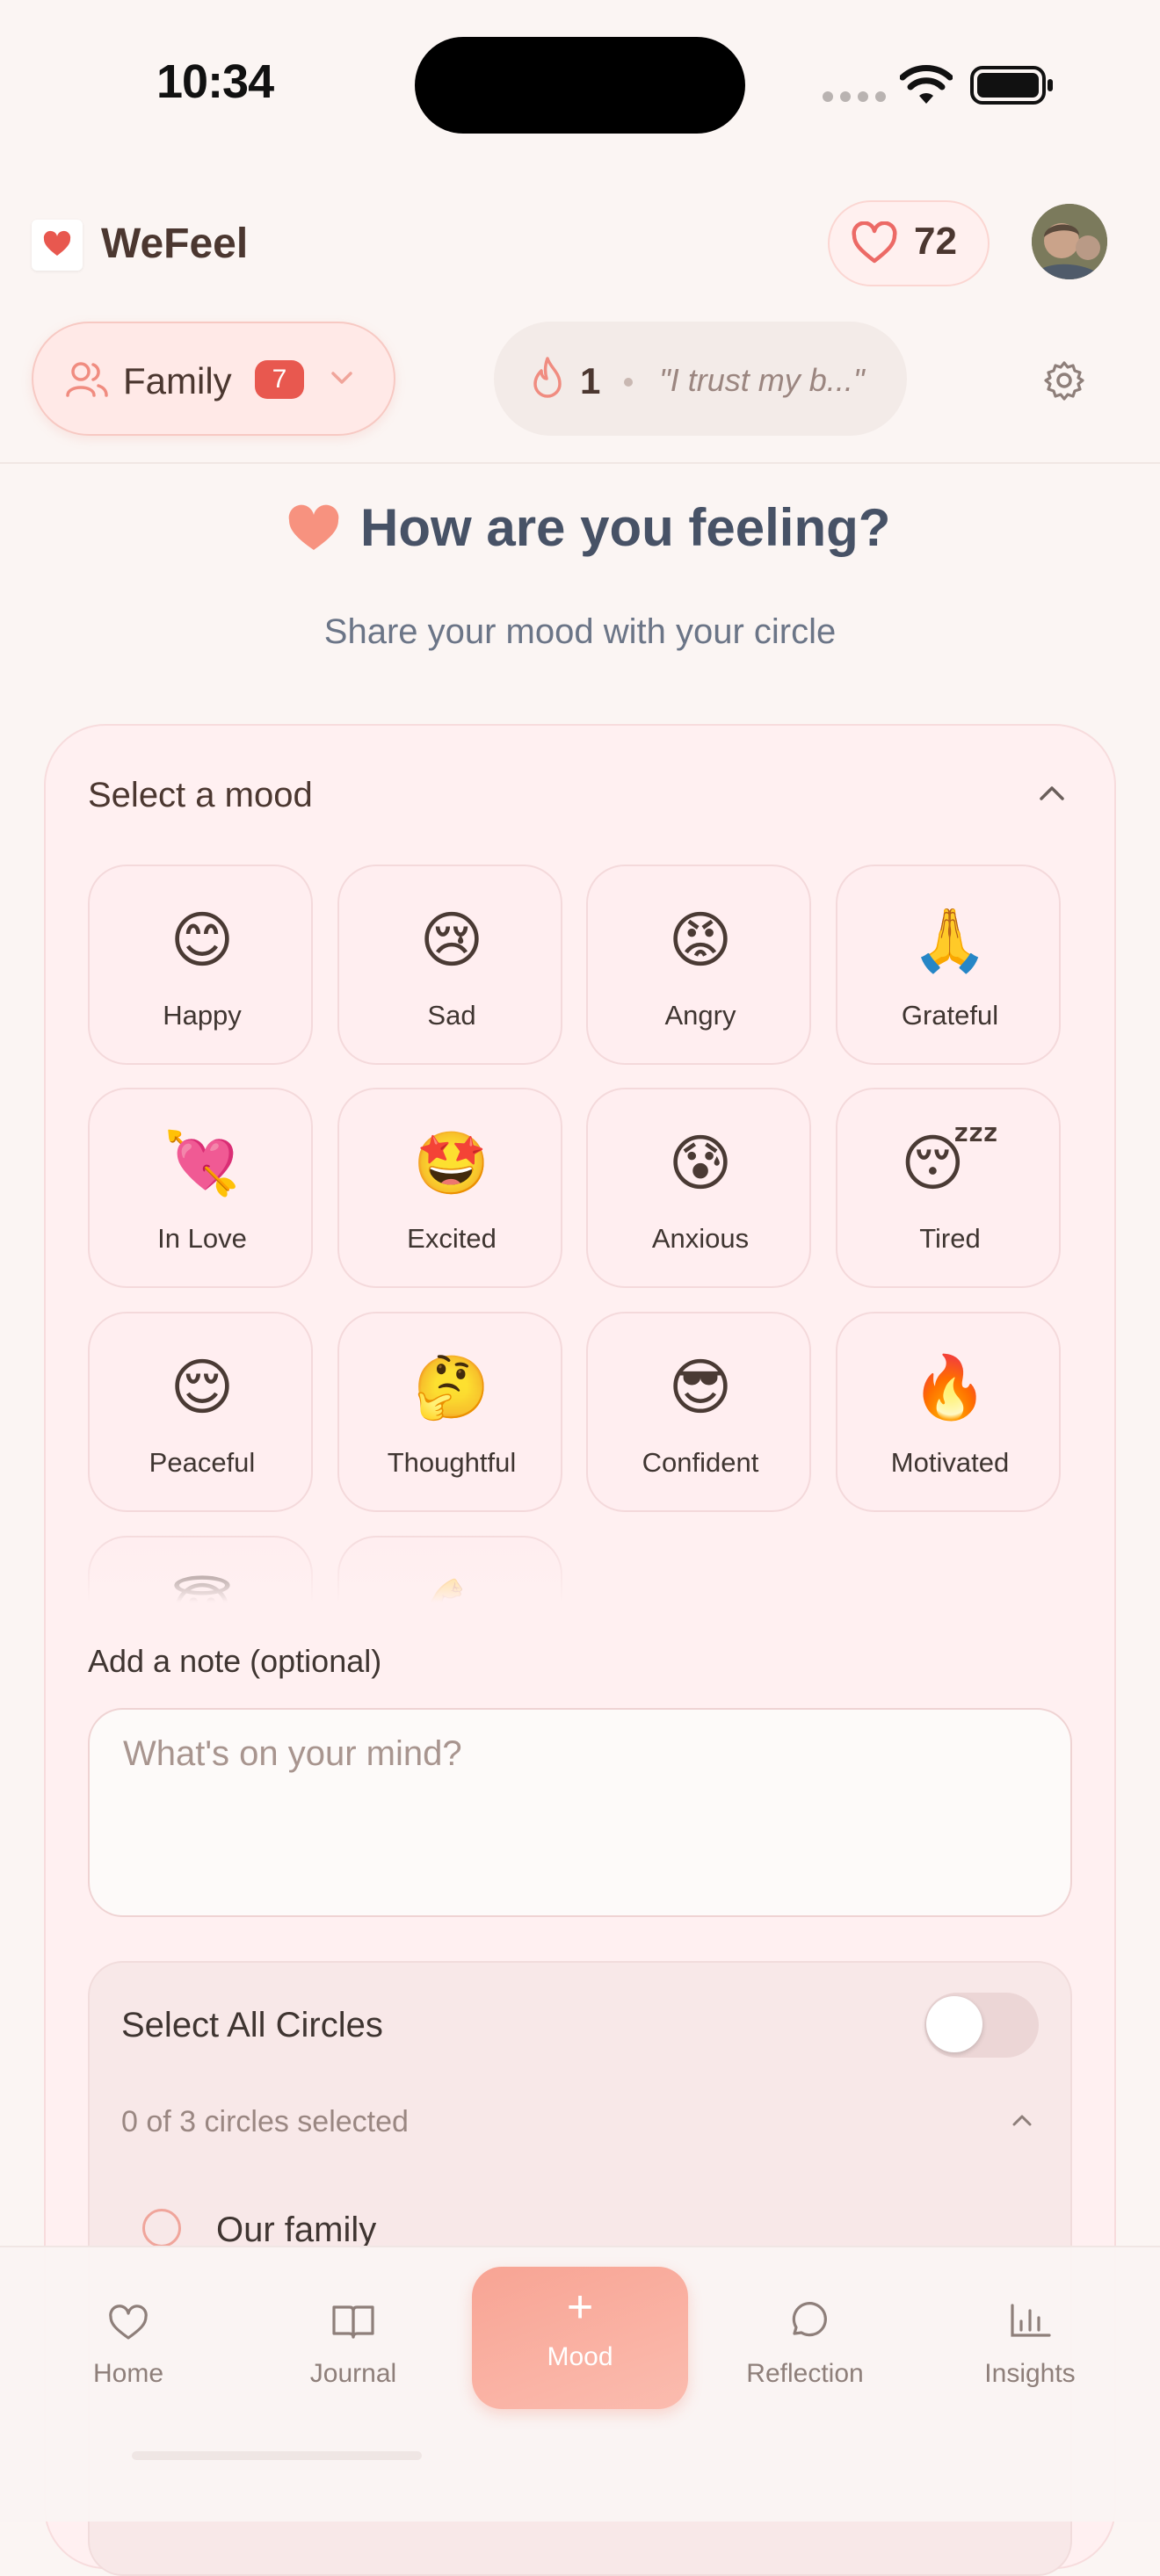 This screenshot has height=2576, width=1160. Describe the element at coordinates (452, 1462) in the screenshot. I see `mood-label: Thoughtful` at that location.